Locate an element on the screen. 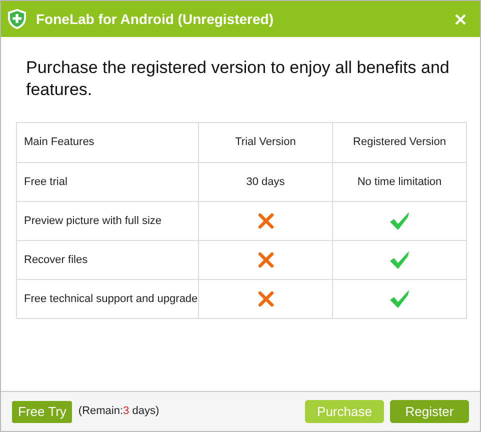 The height and width of the screenshot is (432, 481). column-header: Registered Version is located at coordinates (399, 142).